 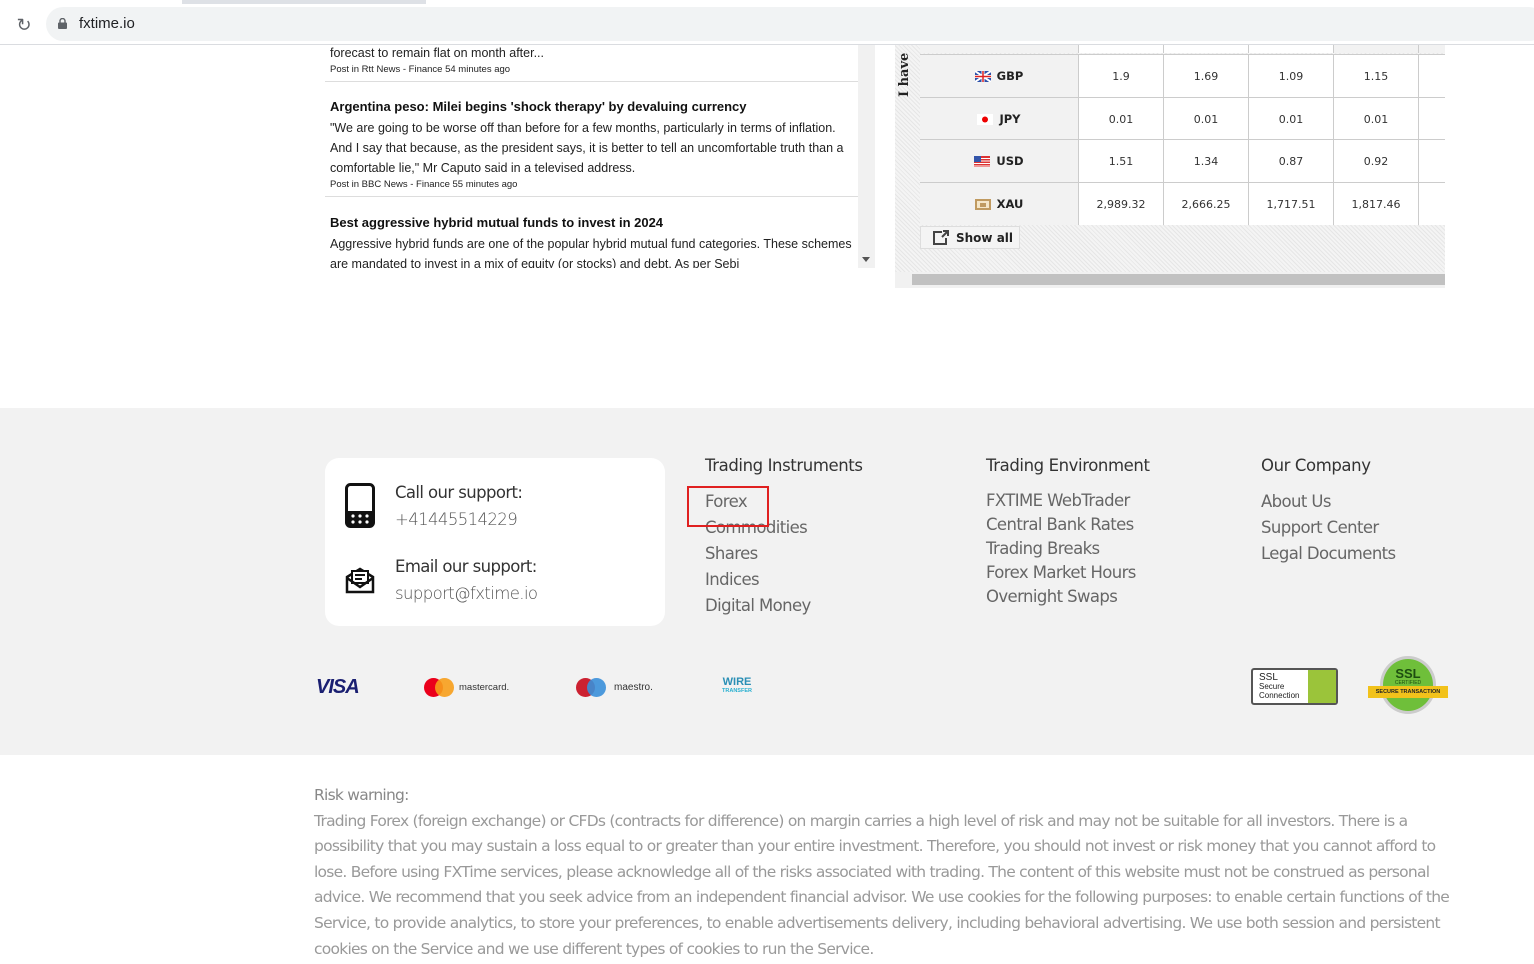 I want to click on footer-link: Forex Market Hours, so click(x=1068, y=573).